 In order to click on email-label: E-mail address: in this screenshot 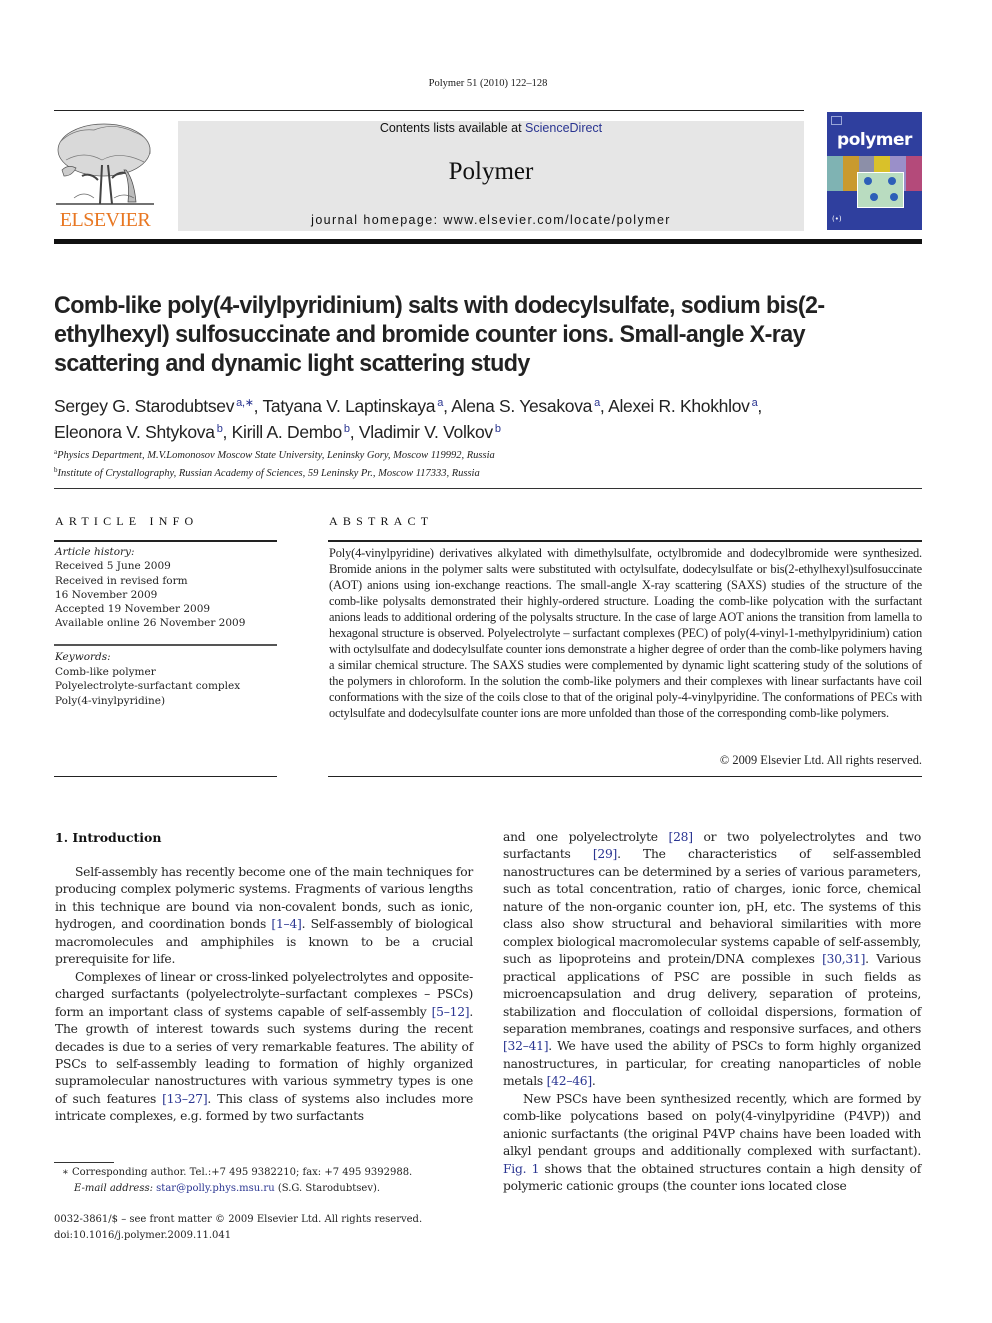, I will do `click(115, 1188)`.